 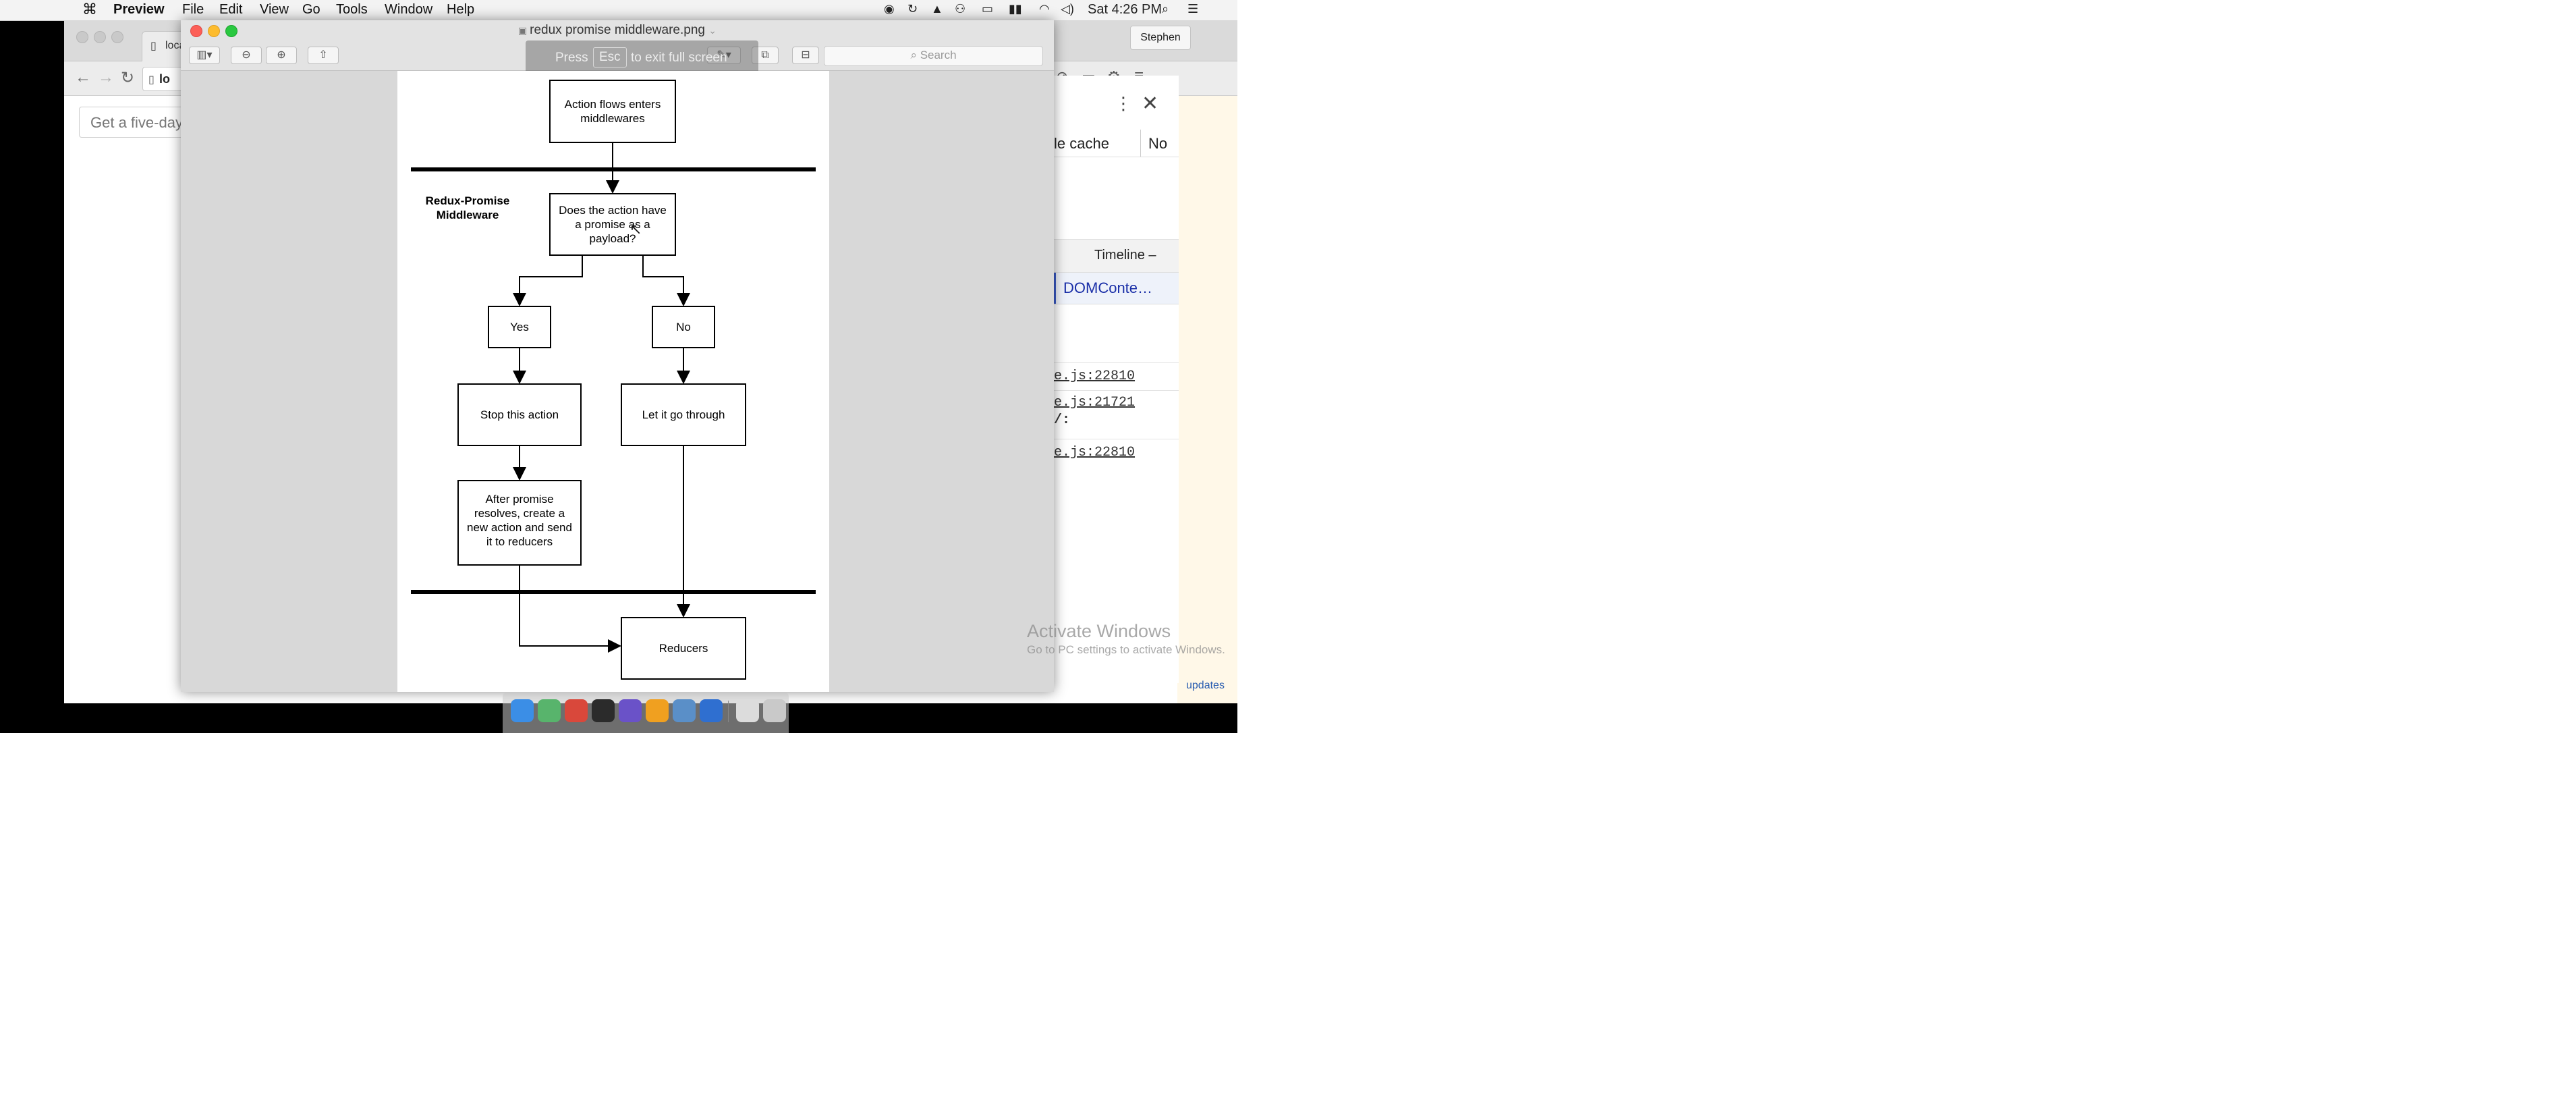 What do you see at coordinates (230, 10) in the screenshot?
I see `menu-edit: Edit` at bounding box center [230, 10].